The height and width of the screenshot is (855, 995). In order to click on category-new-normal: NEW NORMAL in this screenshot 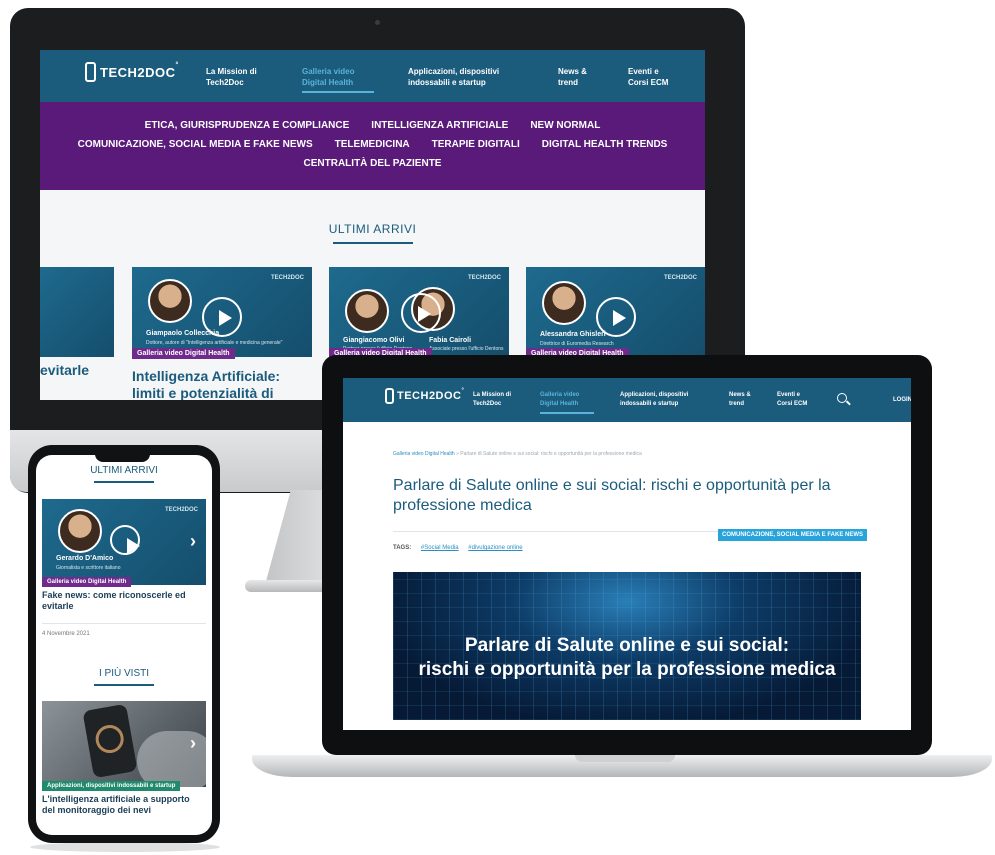, I will do `click(565, 125)`.